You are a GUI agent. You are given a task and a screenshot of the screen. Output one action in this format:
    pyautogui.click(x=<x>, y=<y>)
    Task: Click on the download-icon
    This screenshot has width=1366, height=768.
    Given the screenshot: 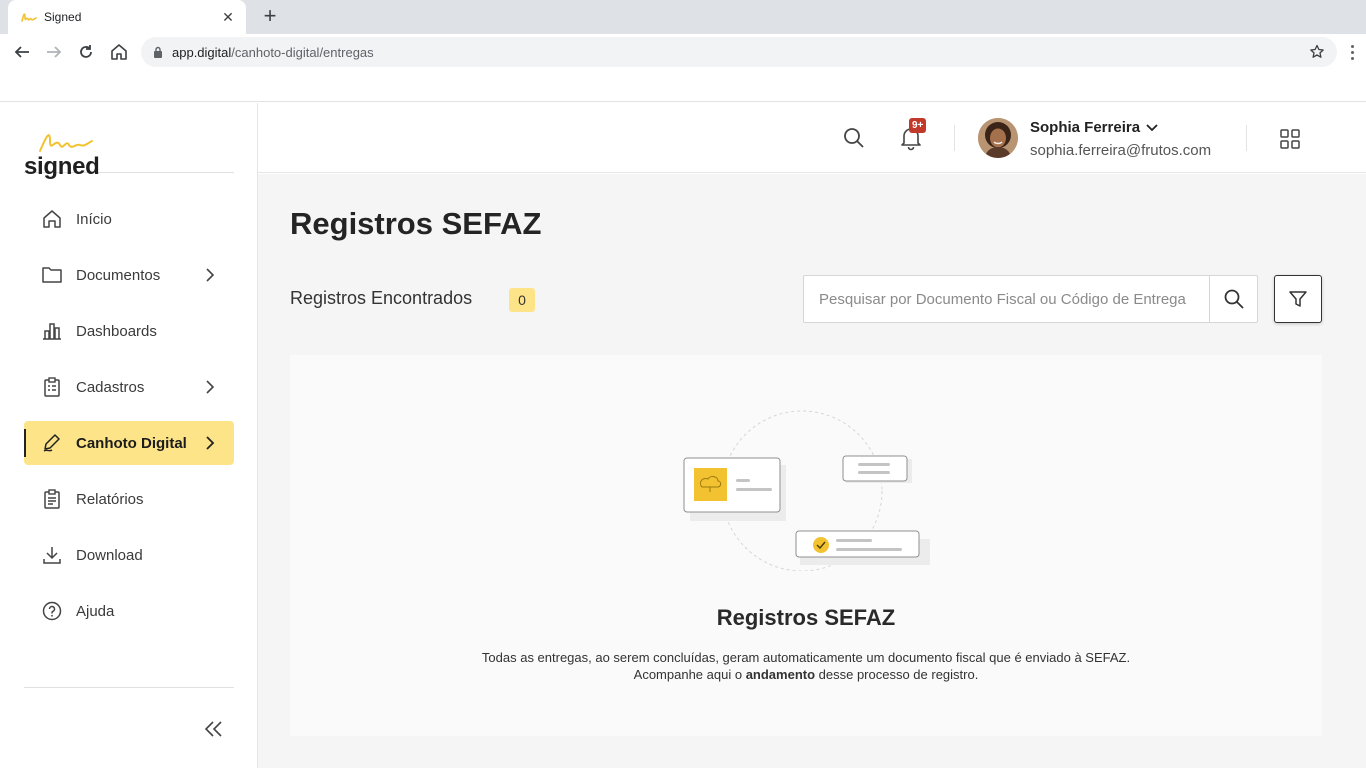 What is the action you would take?
    pyautogui.click(x=52, y=555)
    